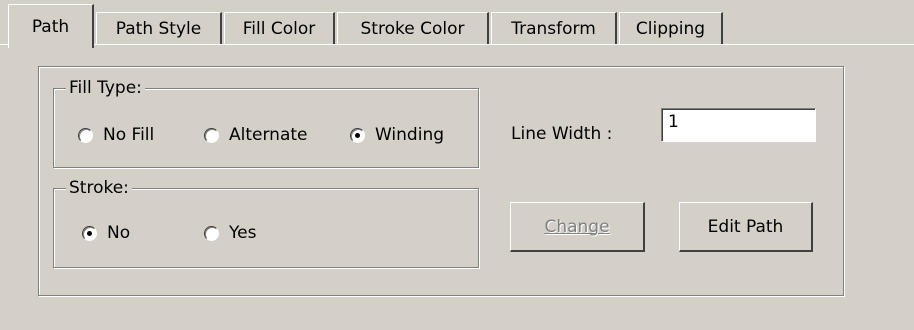  I want to click on tab-label: Stroke Color, so click(412, 28).